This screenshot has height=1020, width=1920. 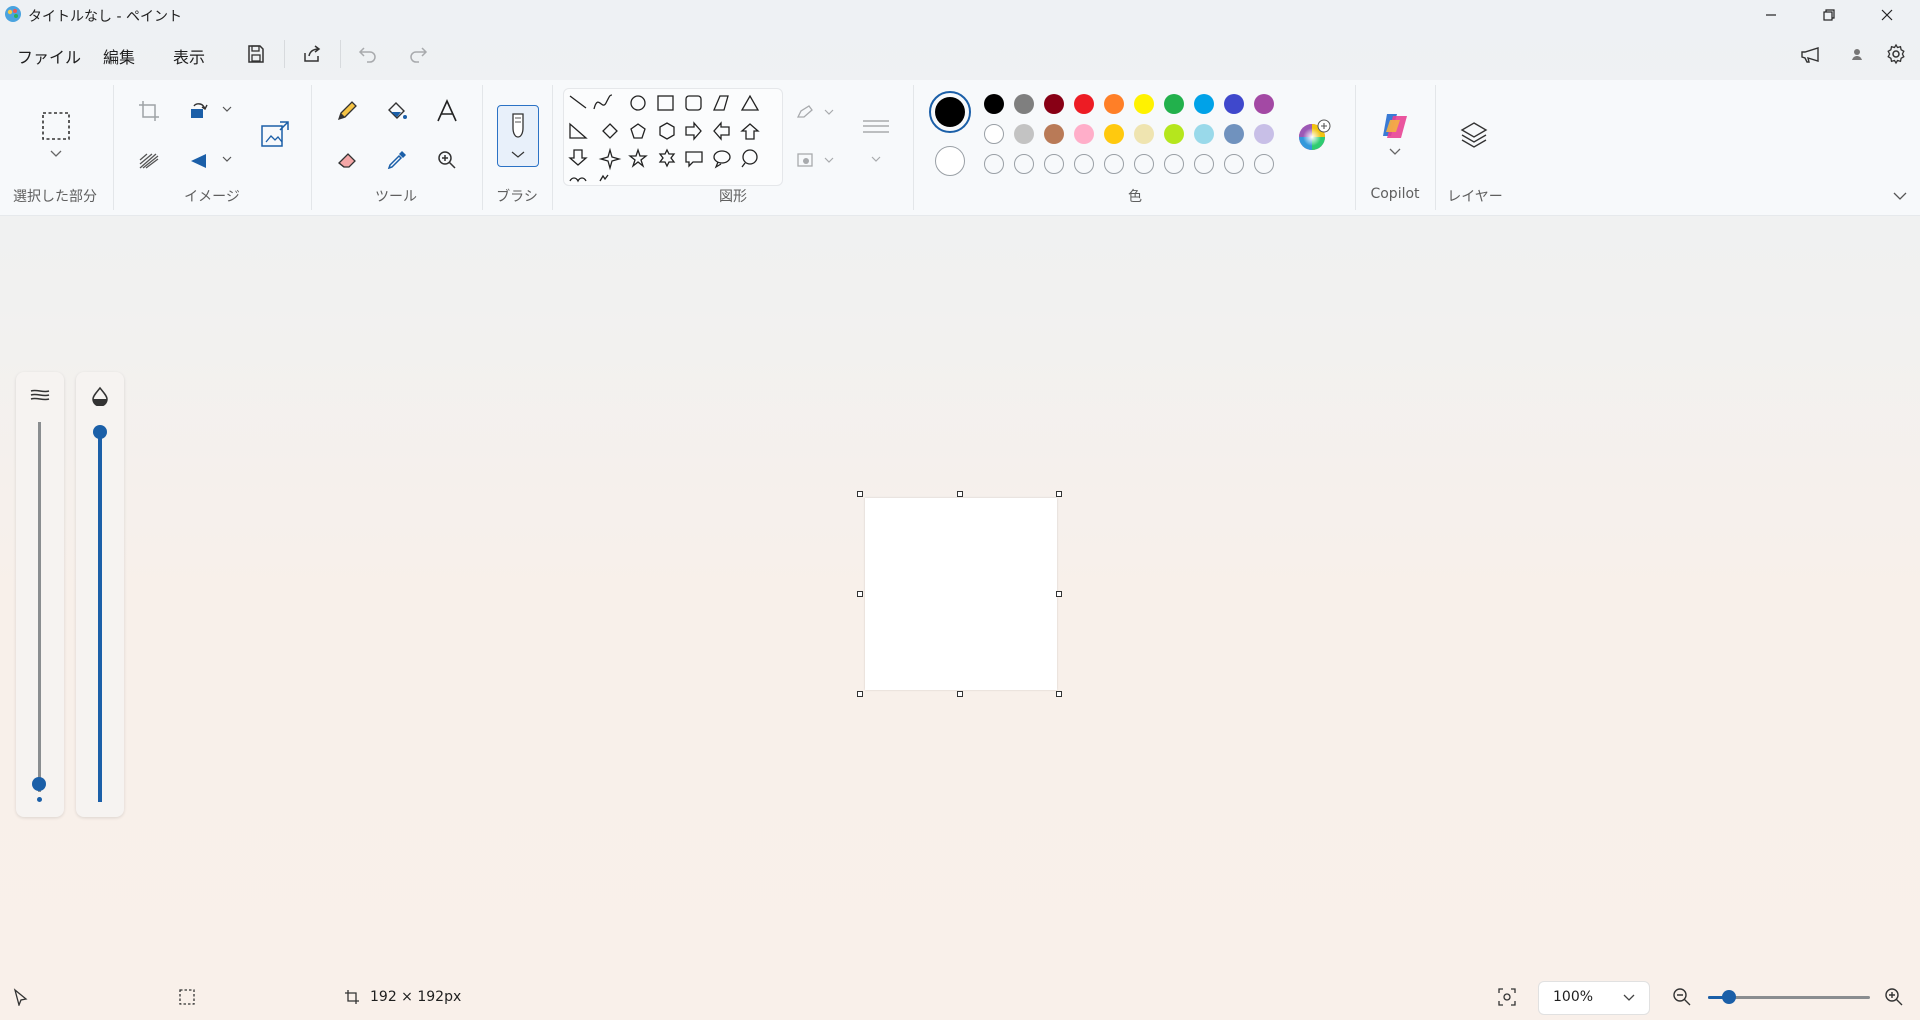 I want to click on copilot-dropdown-chevron-icon, so click(x=1395, y=152).